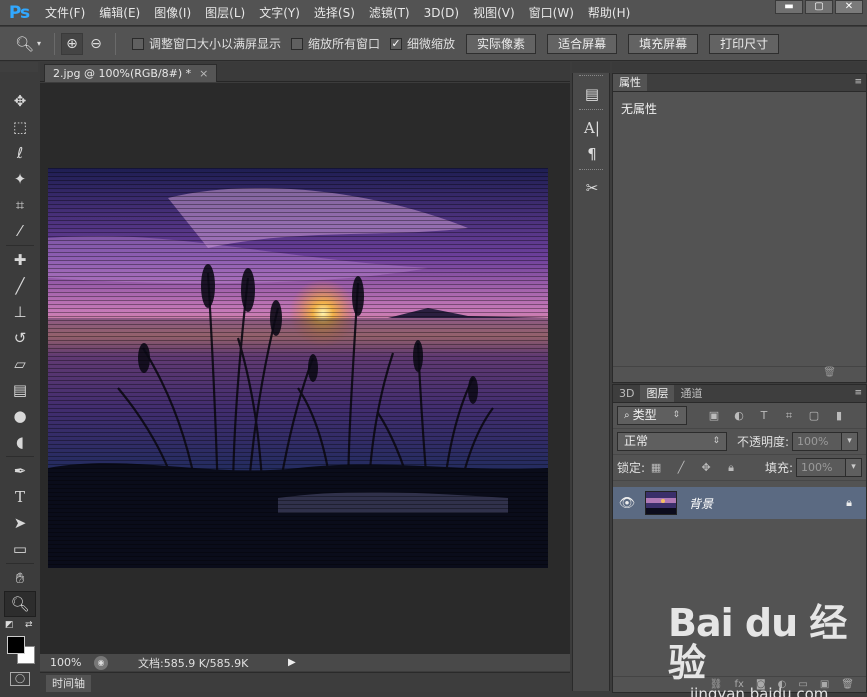 Image resolution: width=867 pixels, height=697 pixels. I want to click on opacity-dropdown-icon: ▾, so click(850, 441).